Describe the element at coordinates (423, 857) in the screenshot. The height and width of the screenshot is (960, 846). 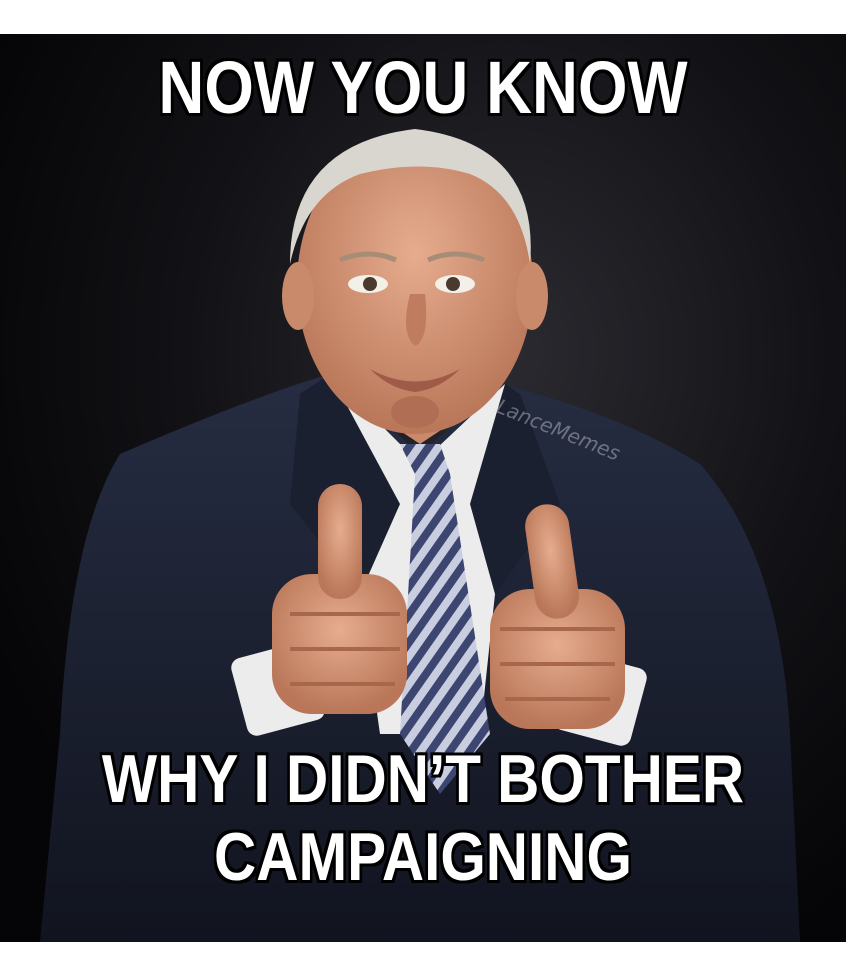
I see `bottom-caption-line2: CAMPAIGNING` at that location.